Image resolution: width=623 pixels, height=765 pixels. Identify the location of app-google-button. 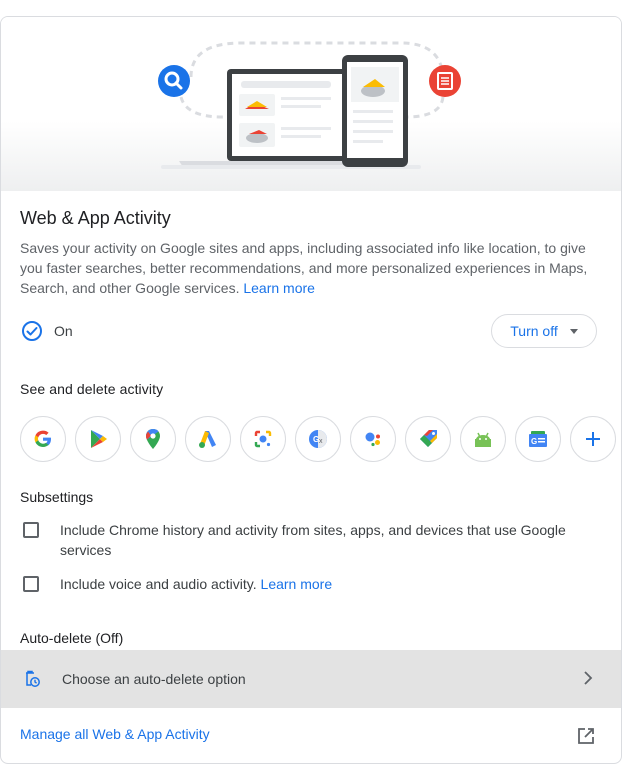
(43, 439).